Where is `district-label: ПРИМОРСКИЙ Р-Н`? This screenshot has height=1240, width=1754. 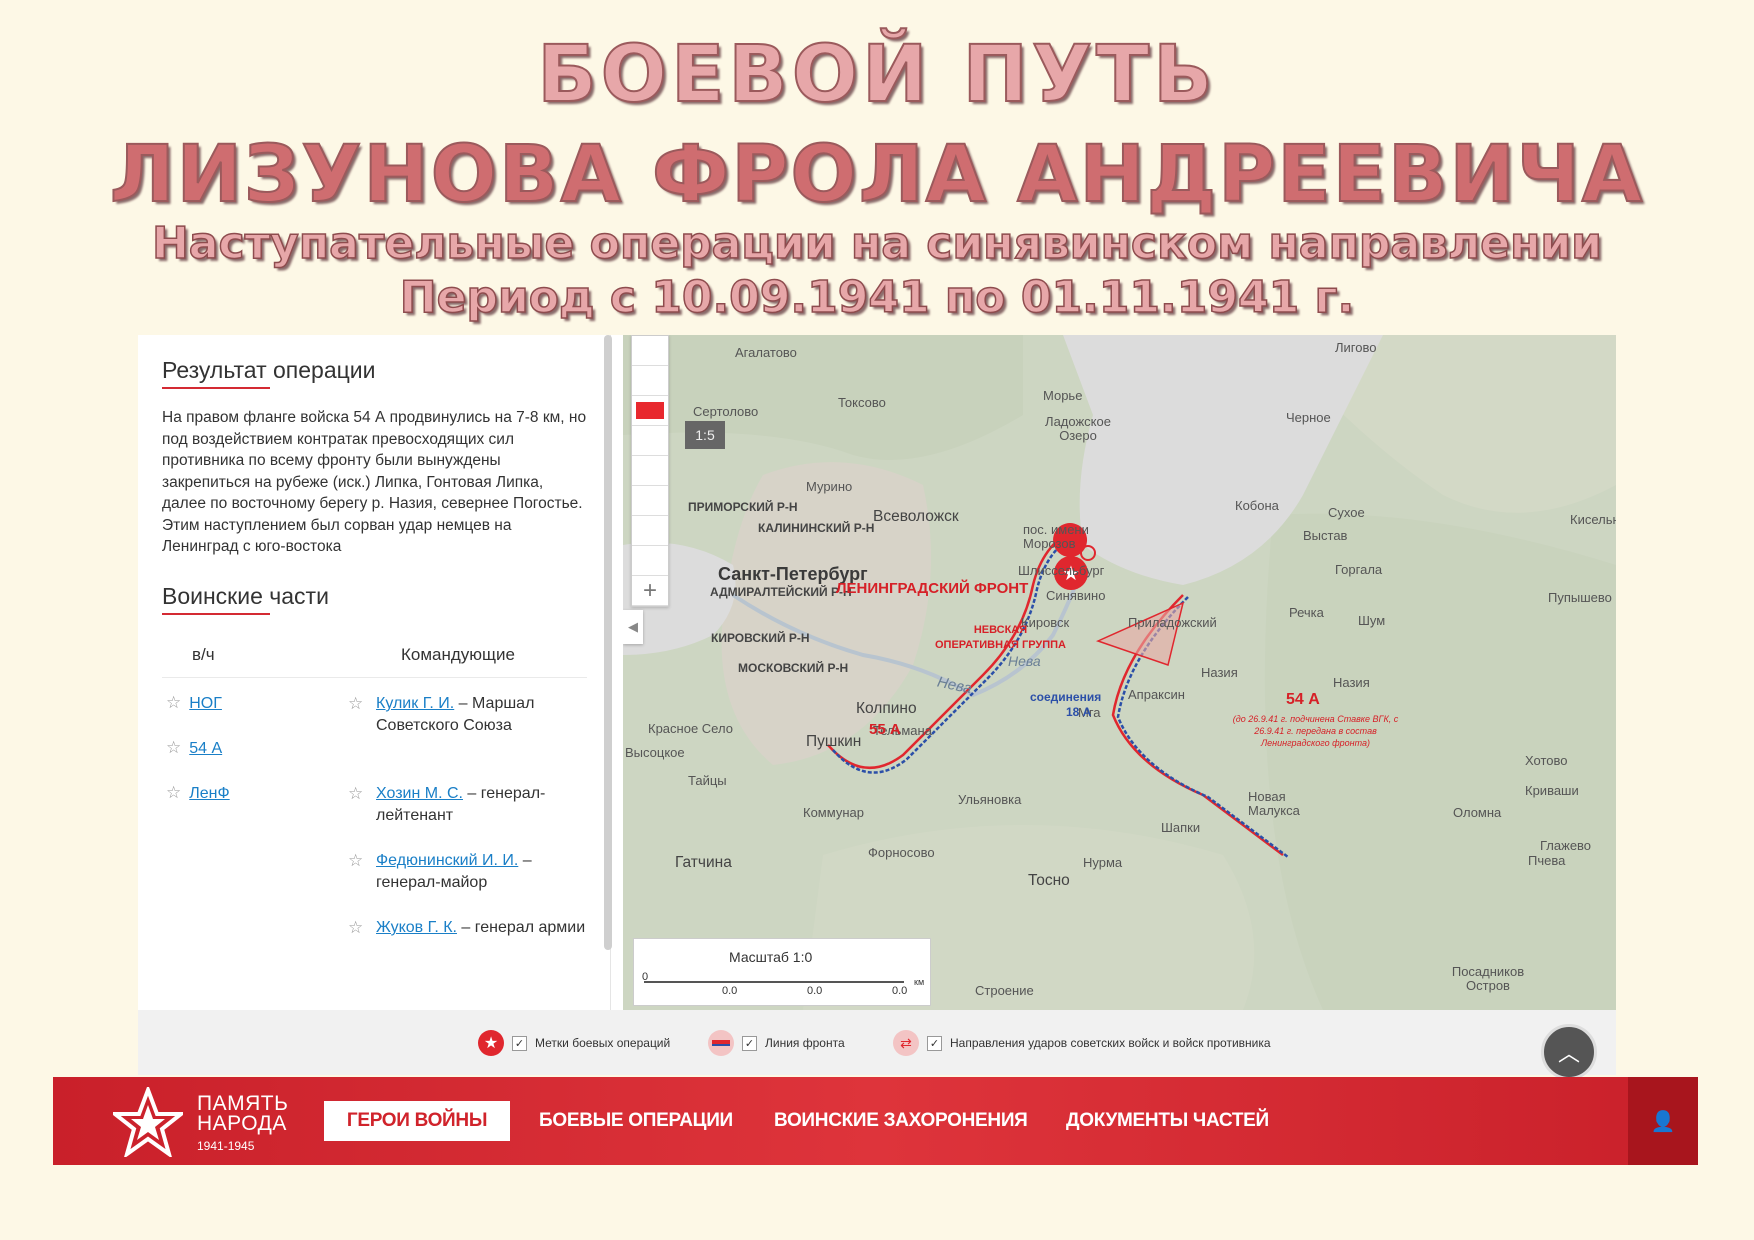
district-label: ПРИМОРСКИЙ Р-Н is located at coordinates (743, 507).